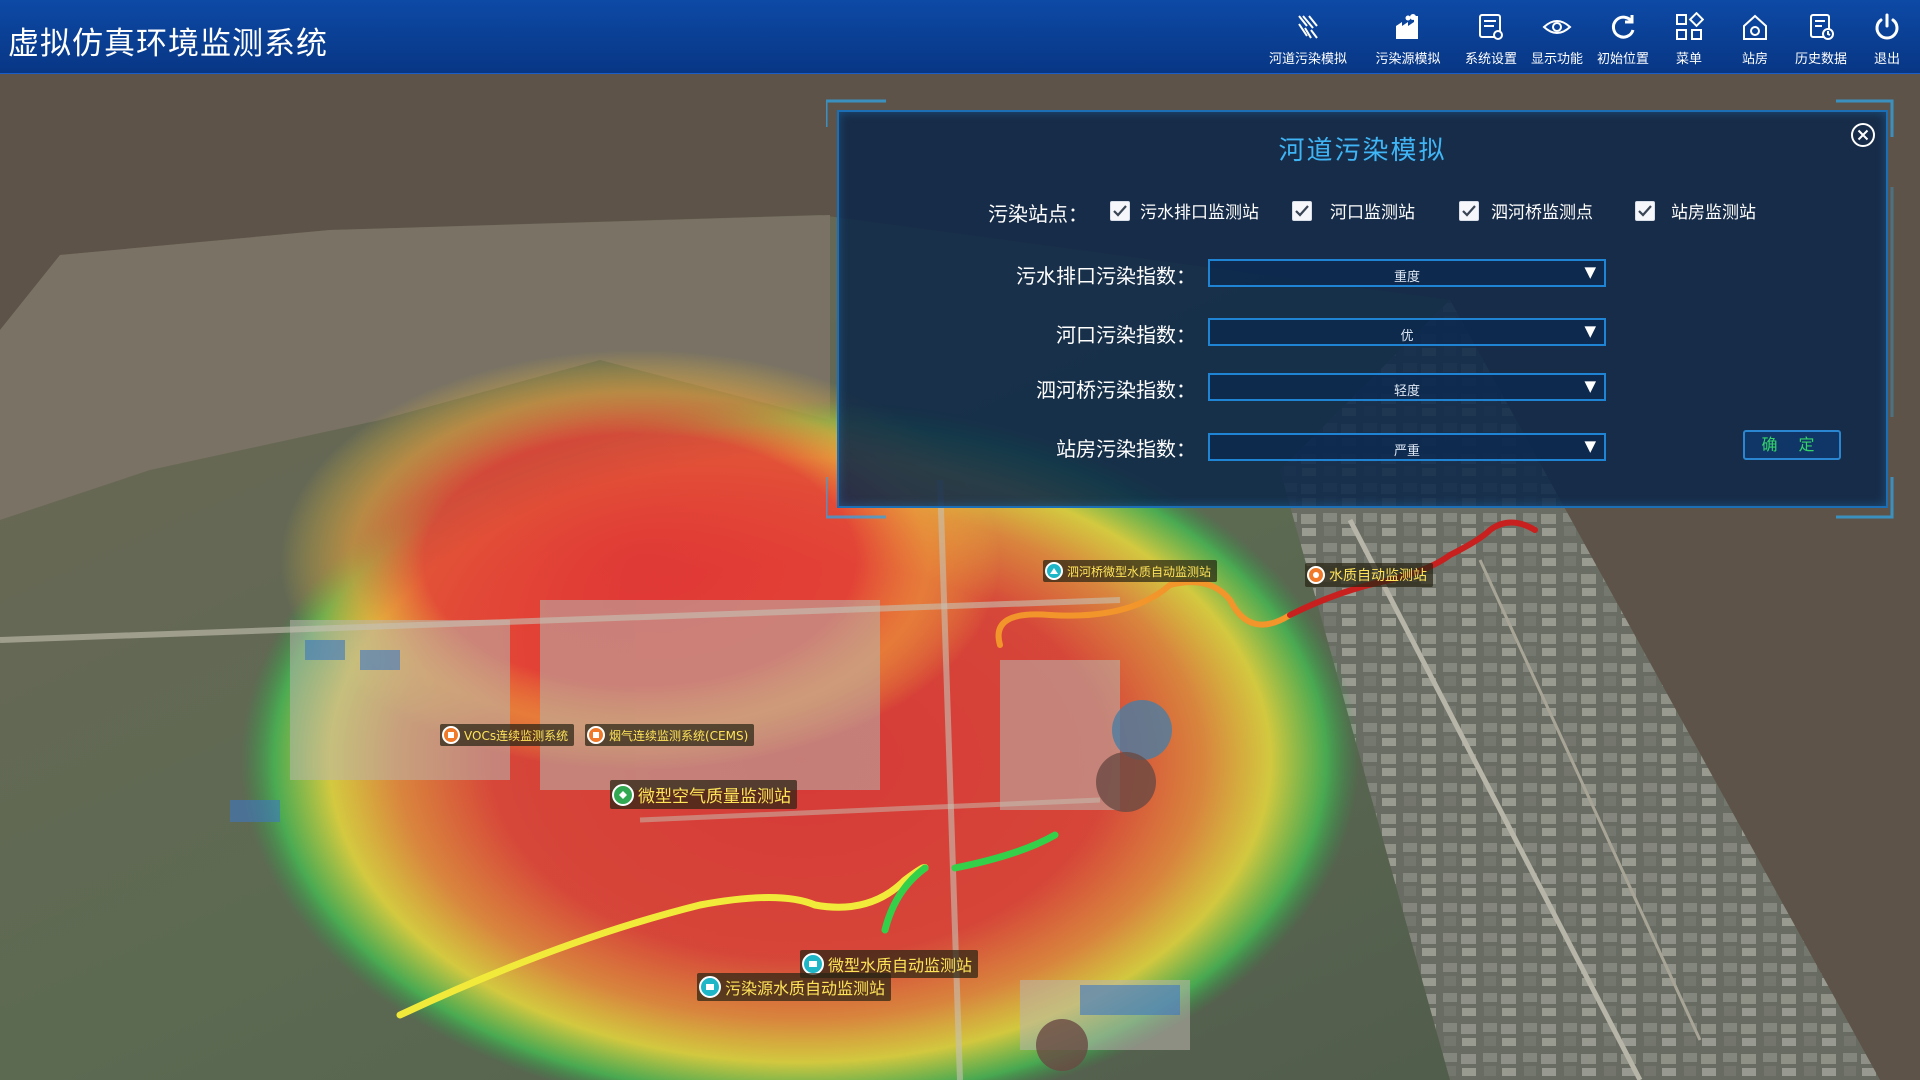 The height and width of the screenshot is (1080, 1920). Describe the element at coordinates (1822, 27) in the screenshot. I see `history-document-icon` at that location.